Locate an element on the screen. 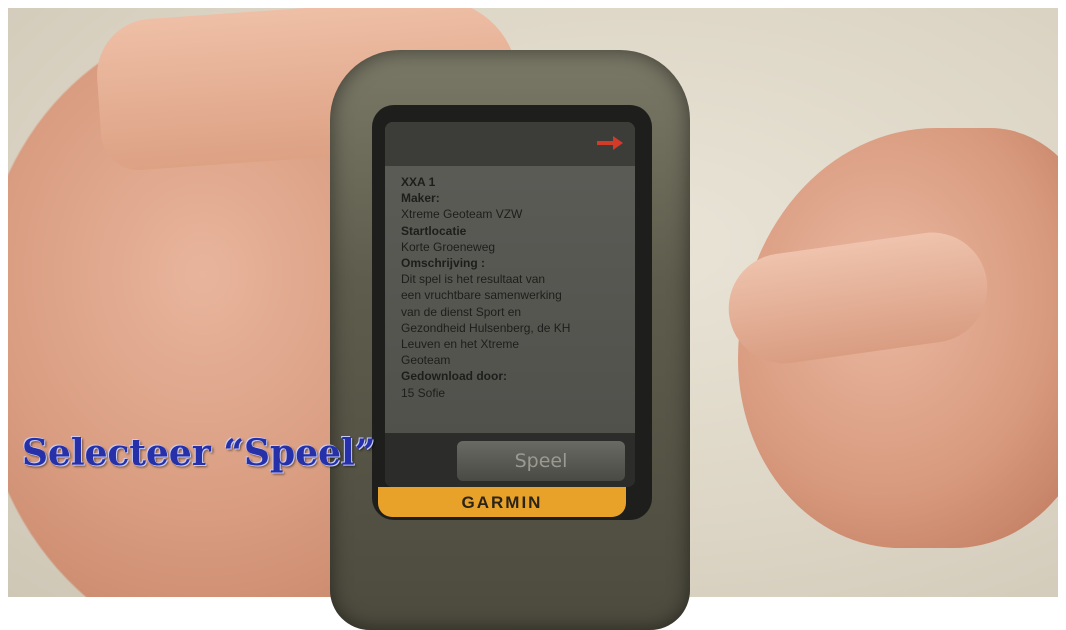  play-button: Speel is located at coordinates (541, 461).